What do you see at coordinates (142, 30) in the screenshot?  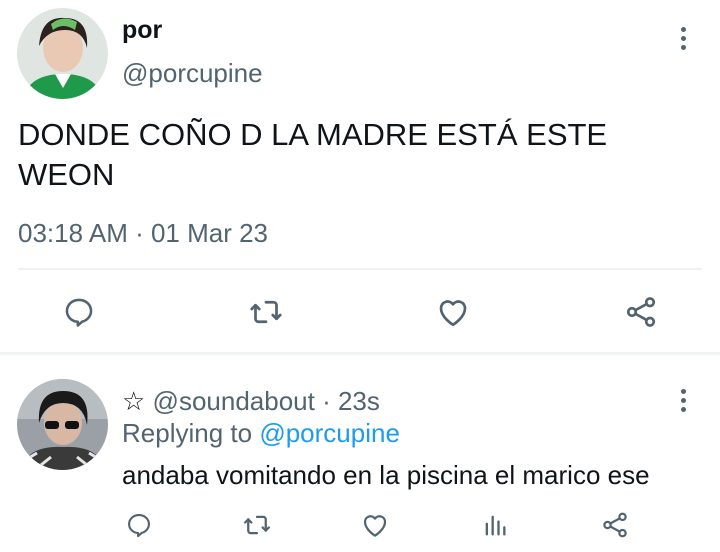 I see `display-name: por` at bounding box center [142, 30].